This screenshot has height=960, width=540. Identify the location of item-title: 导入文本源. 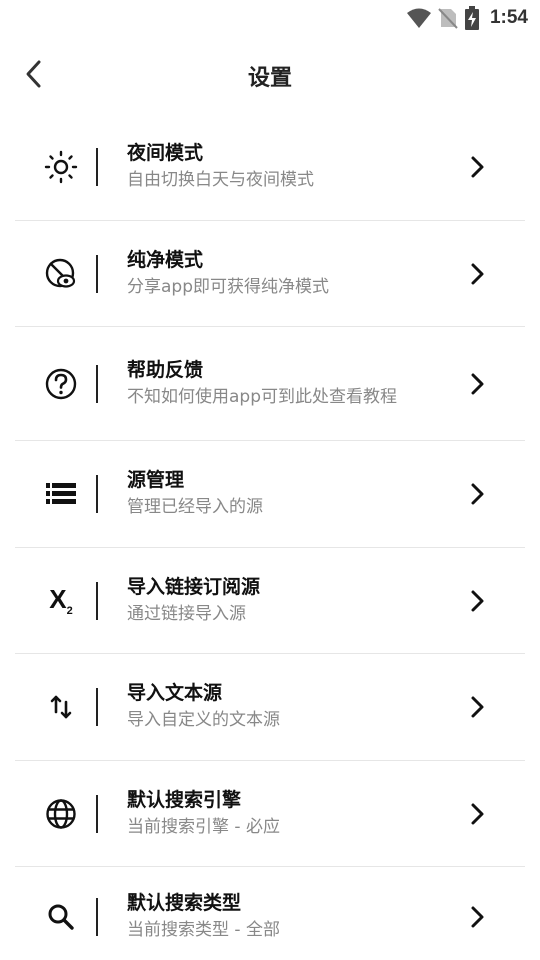
(175, 693).